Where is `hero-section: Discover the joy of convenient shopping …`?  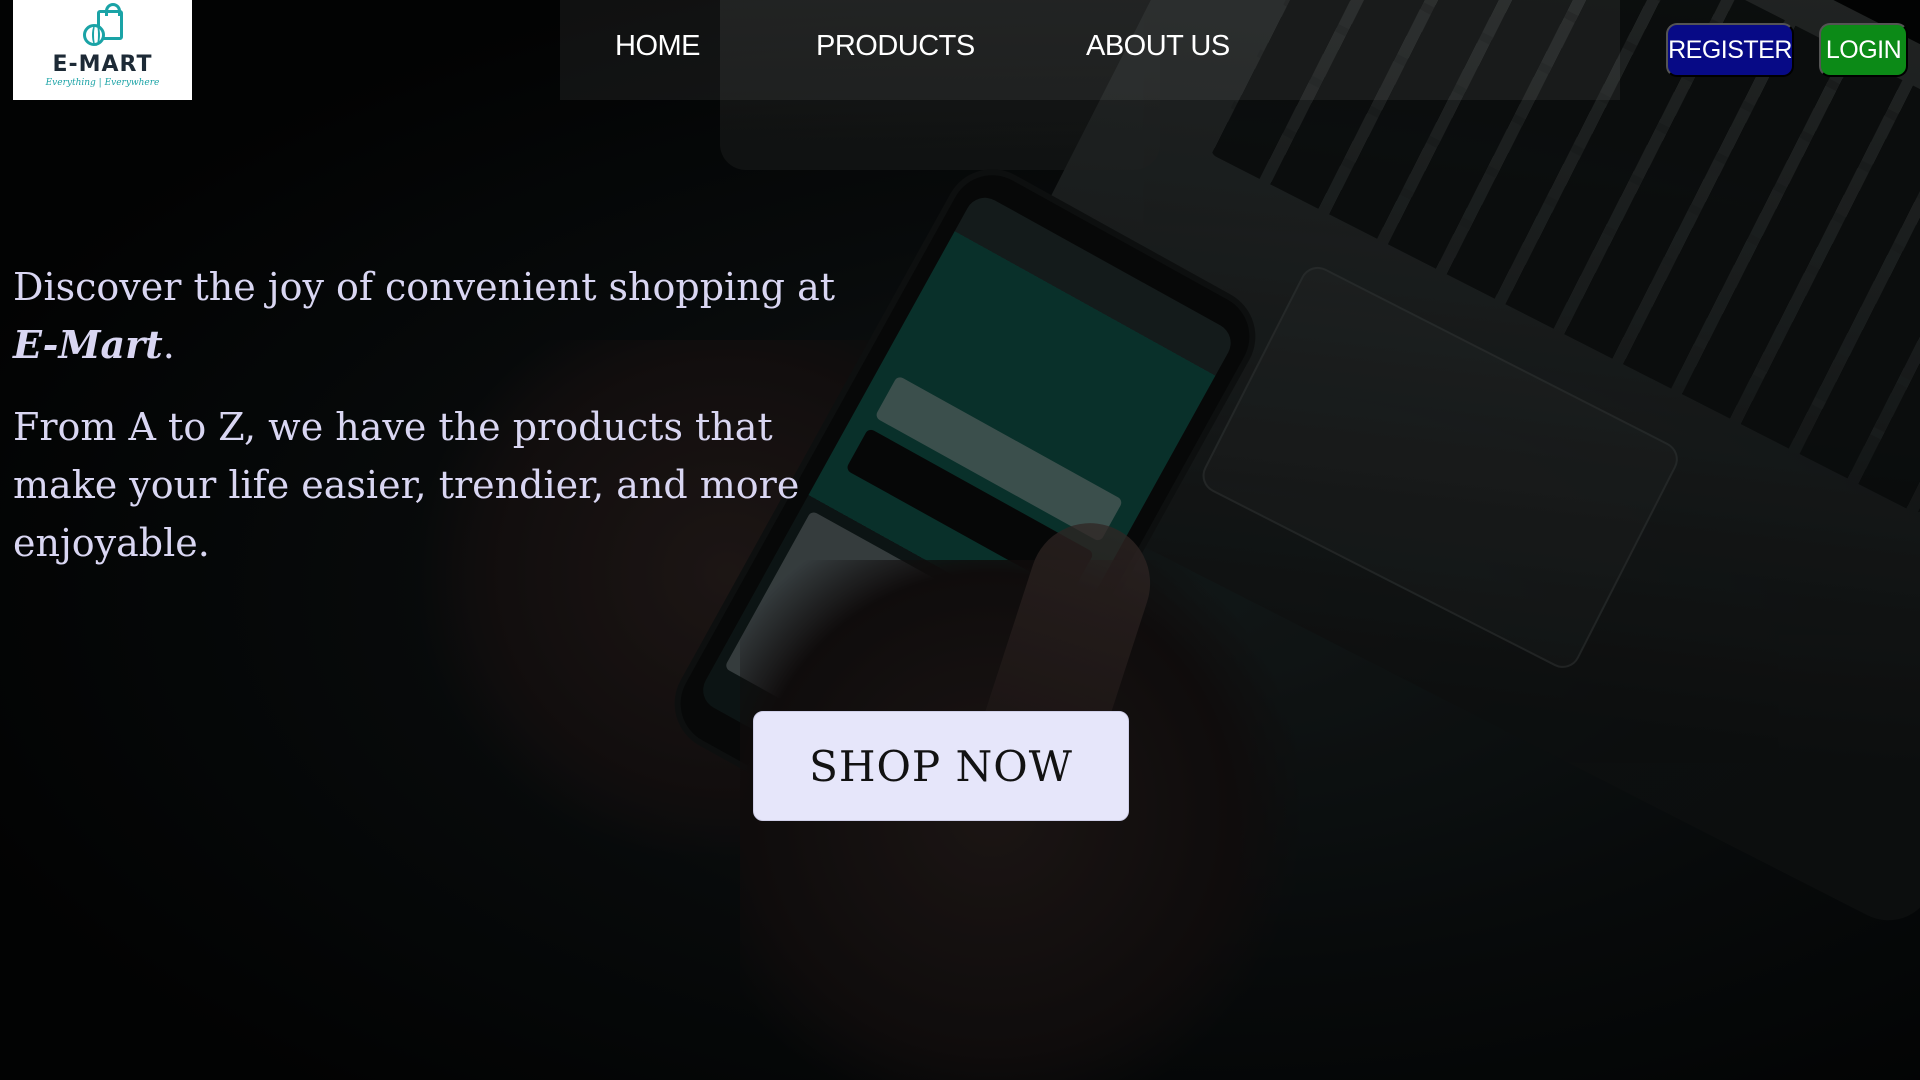 hero-section: Discover the joy of convenient shopping … is located at coordinates (463, 415).